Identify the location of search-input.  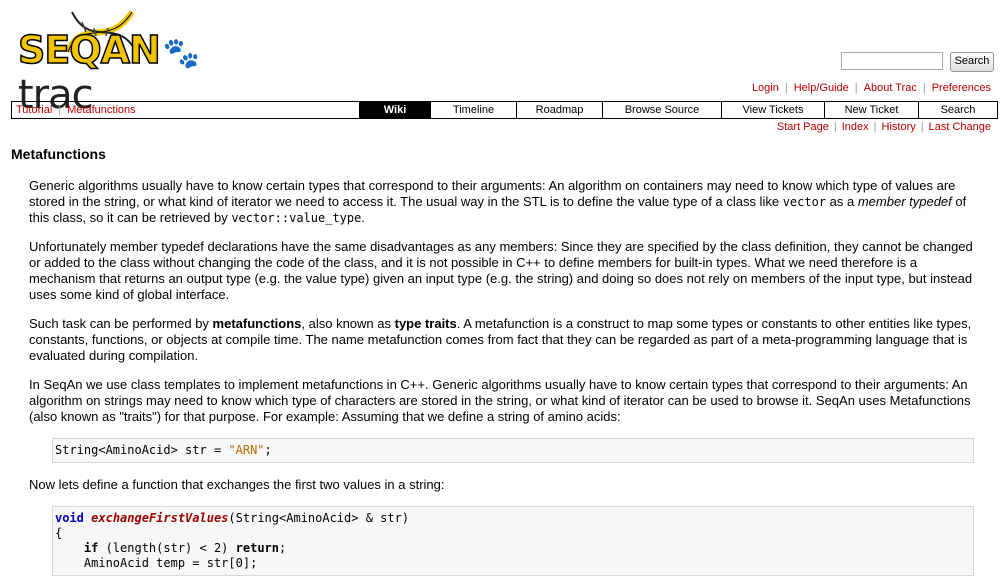
(892, 61).